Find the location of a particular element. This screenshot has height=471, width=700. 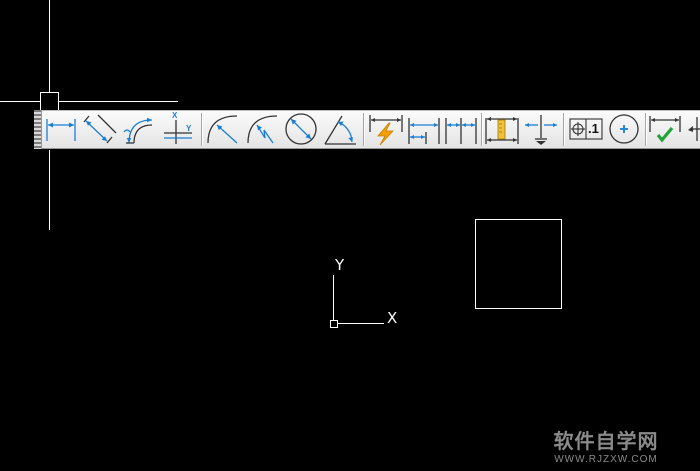

dim-baseline-icon is located at coordinates (424, 131).